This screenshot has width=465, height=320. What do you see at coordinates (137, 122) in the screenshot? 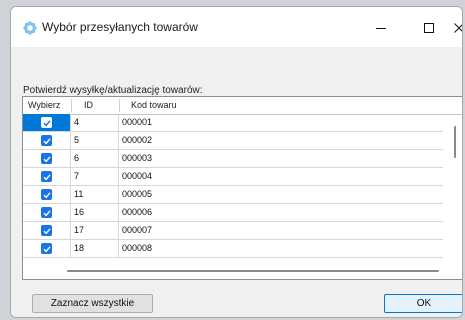
I see `kod-cell: 000001` at bounding box center [137, 122].